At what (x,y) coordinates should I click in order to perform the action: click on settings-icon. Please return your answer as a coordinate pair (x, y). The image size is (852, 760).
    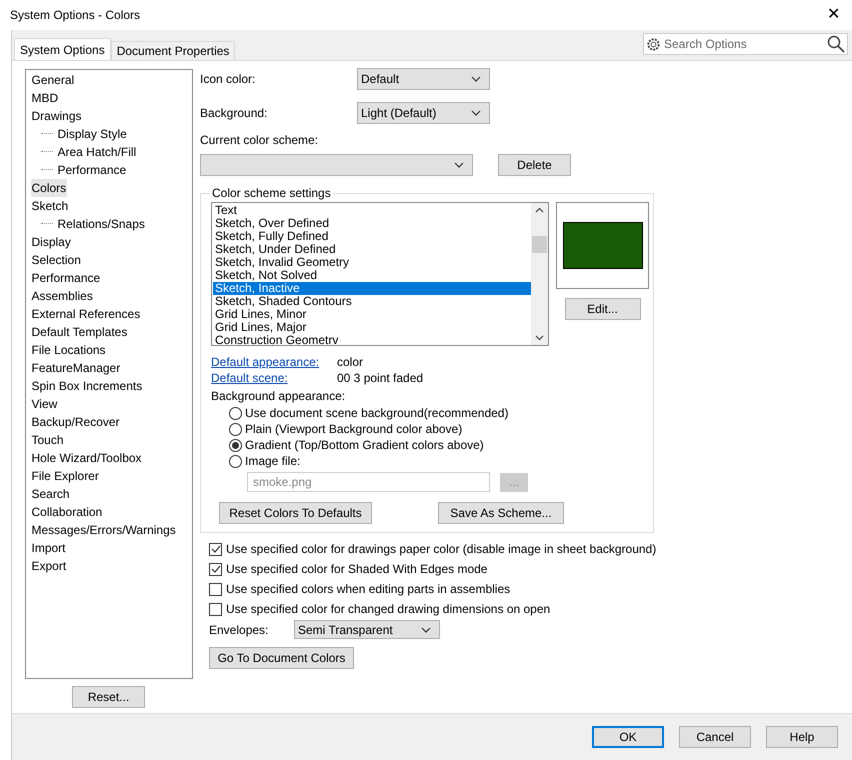
    Looking at the image, I should click on (653, 44).